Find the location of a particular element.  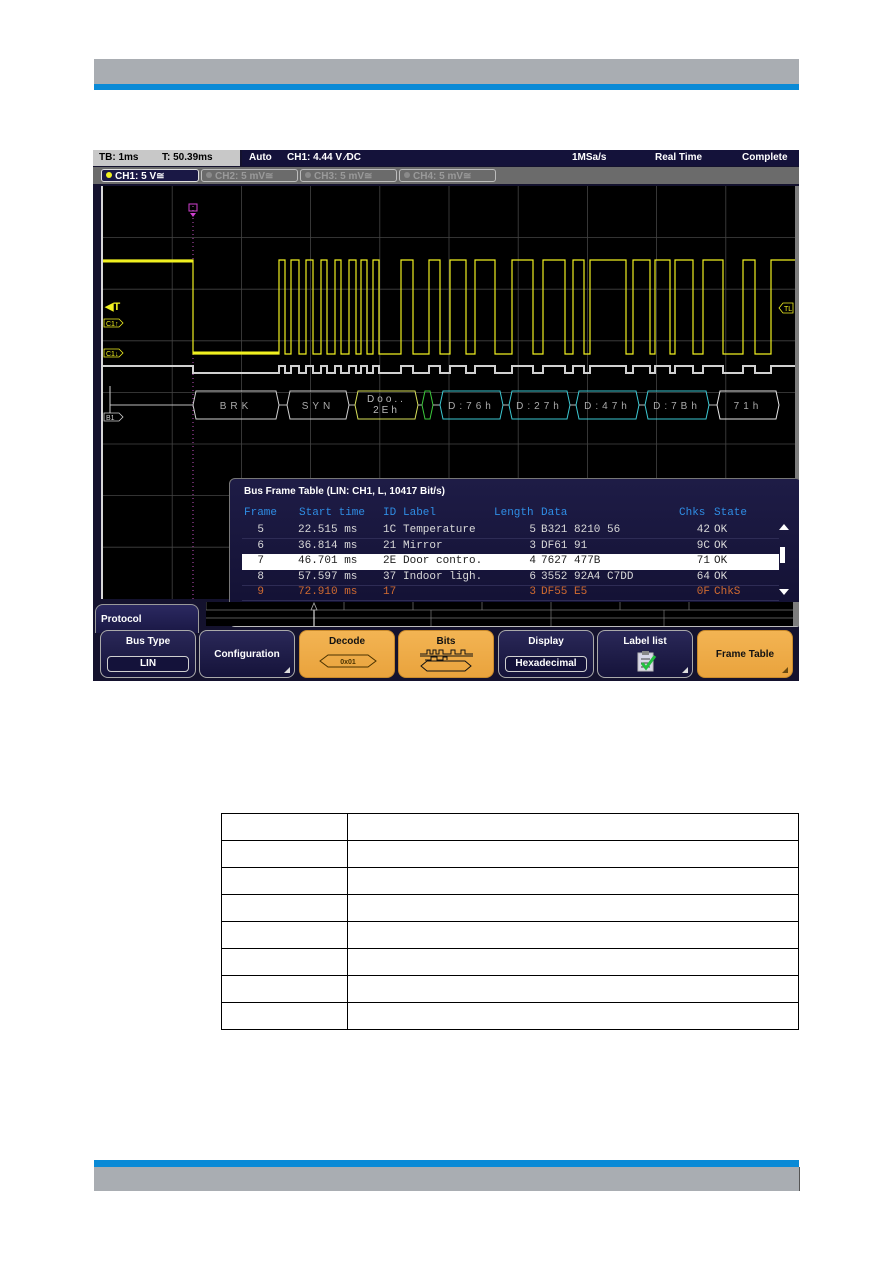

column-header-label: Label is located at coordinates (419, 513).